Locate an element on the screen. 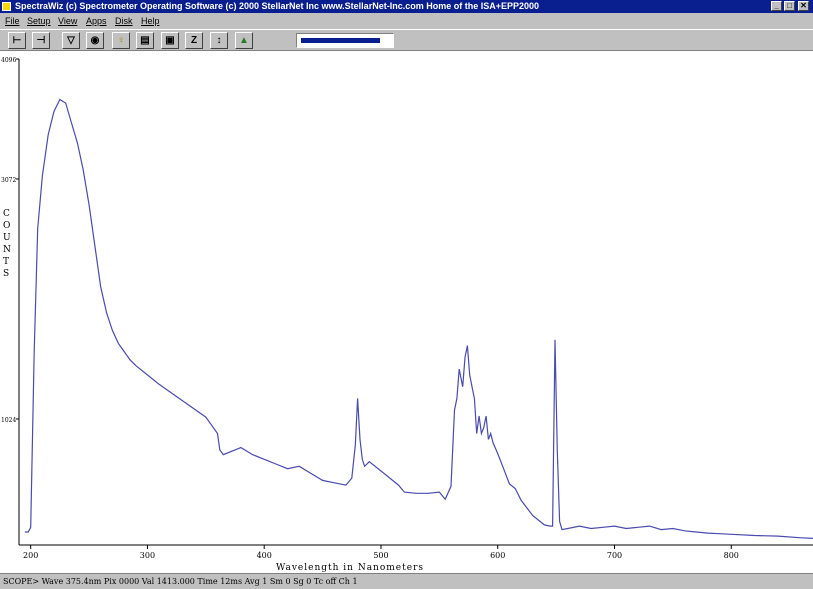  bracket-left-icon: ⊢ is located at coordinates (17, 40).